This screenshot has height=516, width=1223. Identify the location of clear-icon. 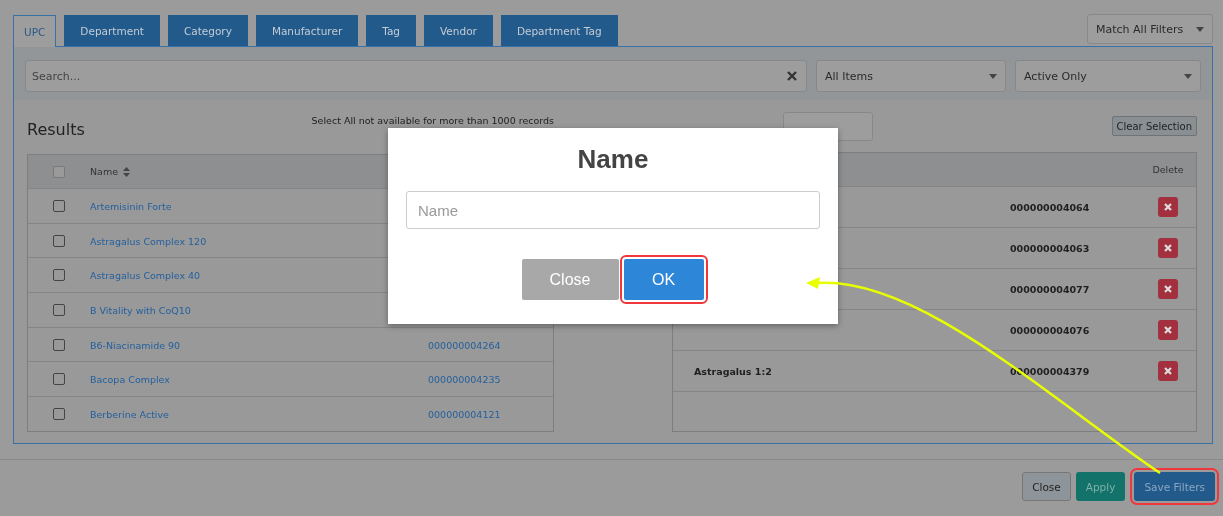
(792, 76).